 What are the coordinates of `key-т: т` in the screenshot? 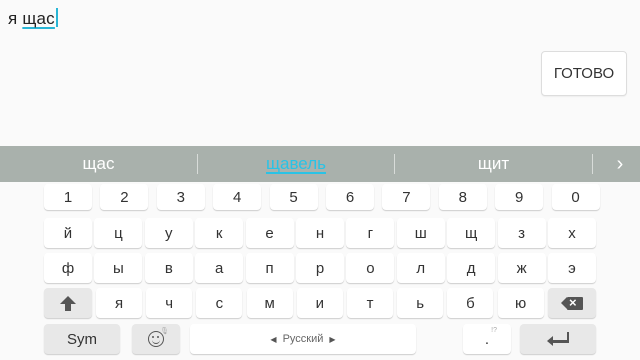 It's located at (370, 303).